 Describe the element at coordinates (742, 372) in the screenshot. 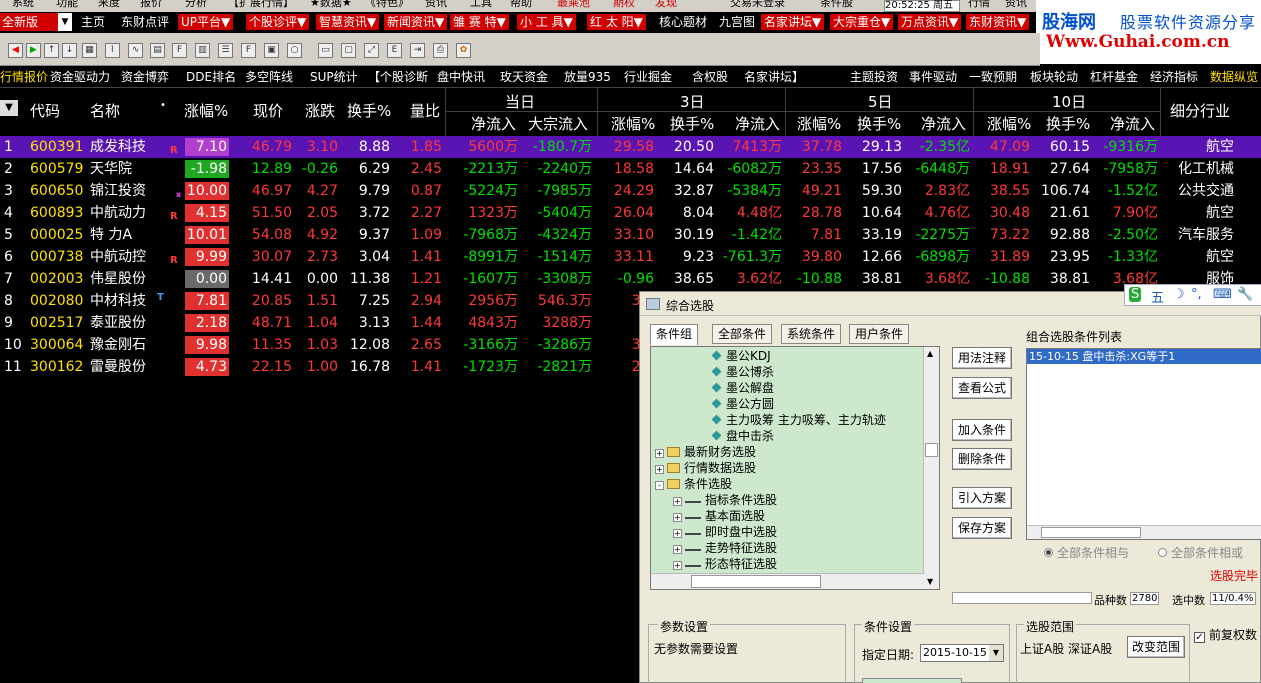

I see `tree-formula-item: 墨公博杀` at that location.